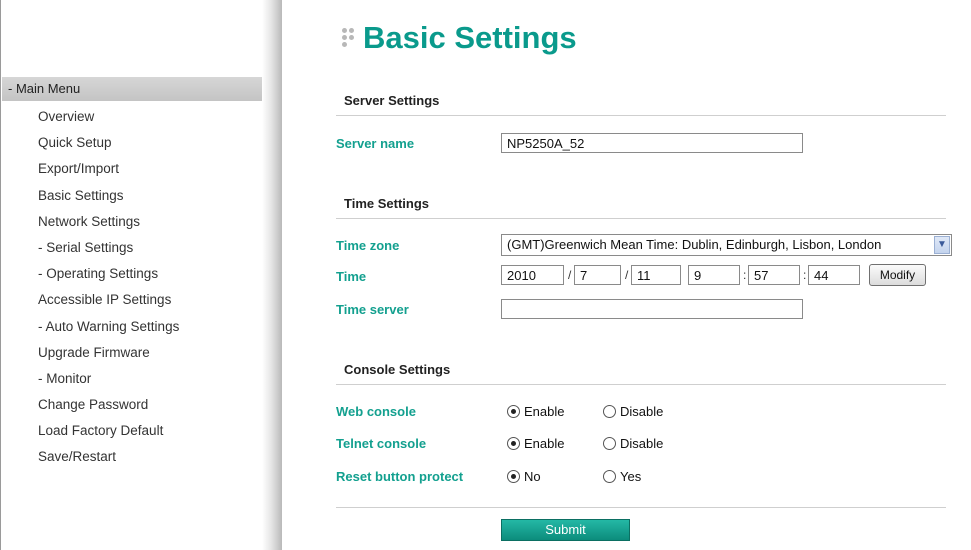 This screenshot has width=971, height=550. Describe the element at coordinates (565, 530) in the screenshot. I see `submit-button: Submit` at that location.